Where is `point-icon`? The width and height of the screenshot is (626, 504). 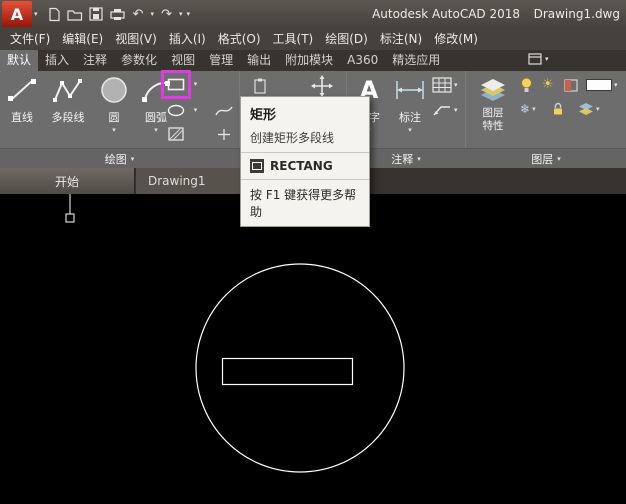 point-icon is located at coordinates (224, 134).